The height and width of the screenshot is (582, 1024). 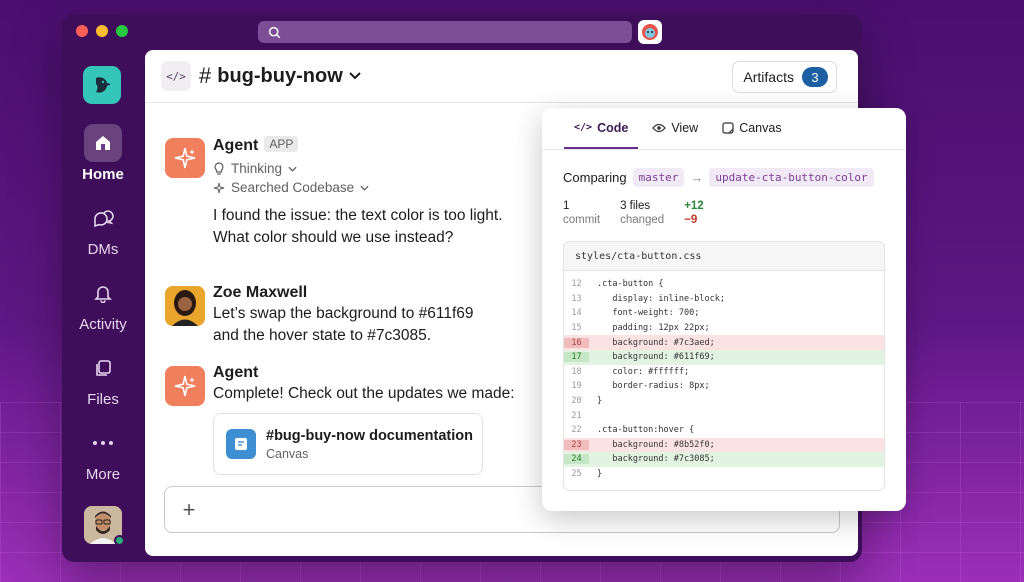 I want to click on code-text: background: #7c3aed;, so click(x=656, y=342).